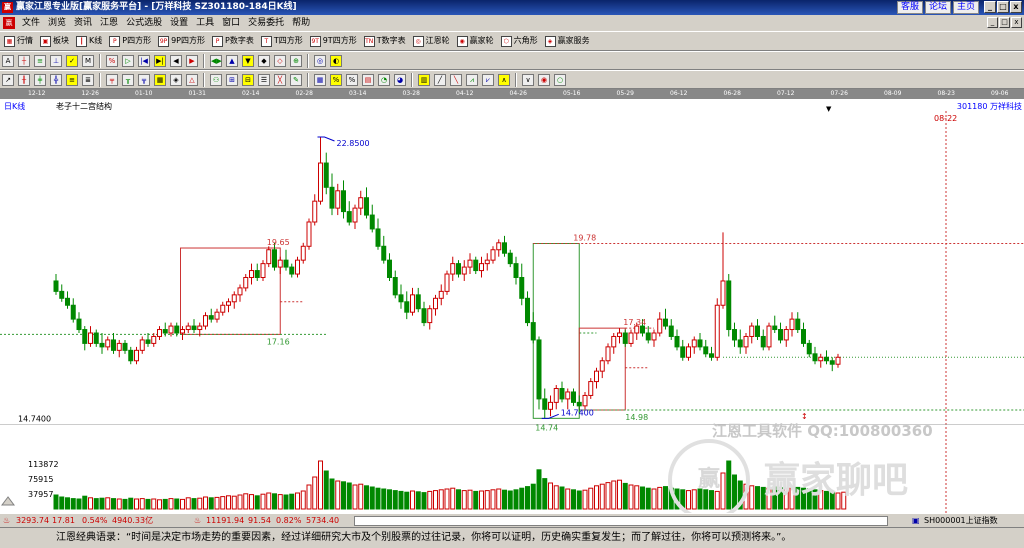 This screenshot has height=548, width=1024. Describe the element at coordinates (9, 23) in the screenshot. I see `menu-app-icon: 赢` at that location.